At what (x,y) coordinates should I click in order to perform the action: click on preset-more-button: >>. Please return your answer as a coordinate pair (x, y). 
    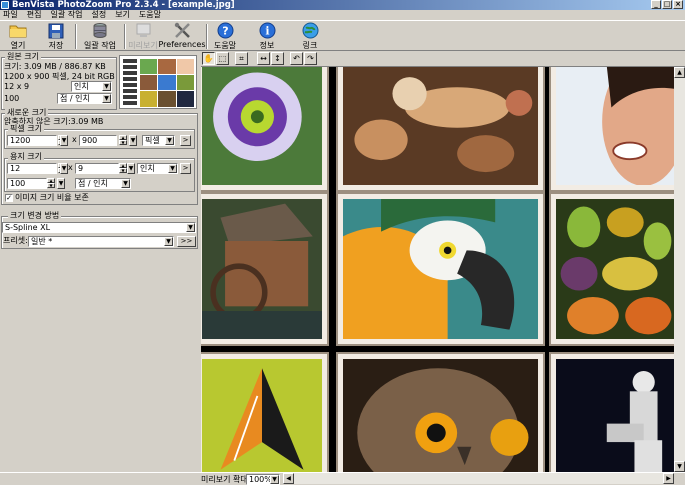
    Looking at the image, I should click on (186, 241).